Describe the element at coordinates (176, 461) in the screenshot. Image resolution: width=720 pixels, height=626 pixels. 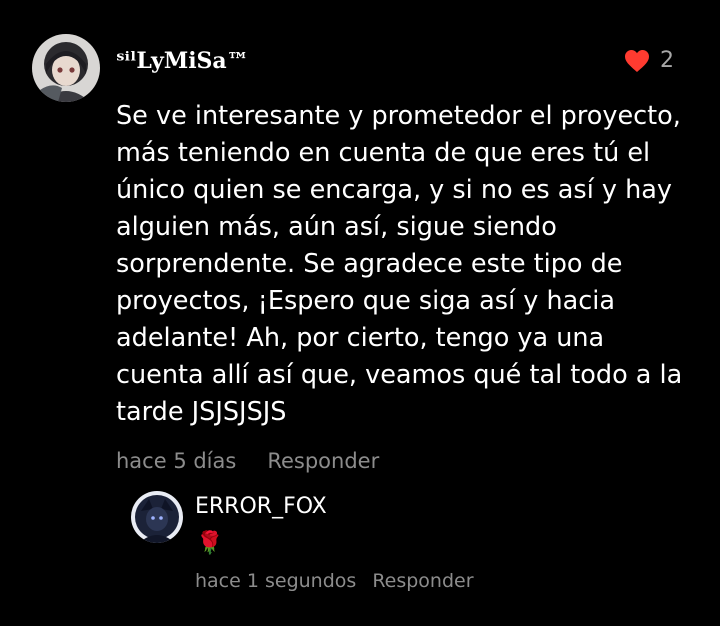
I see `comment-timestamp: hace 5 días` at that location.